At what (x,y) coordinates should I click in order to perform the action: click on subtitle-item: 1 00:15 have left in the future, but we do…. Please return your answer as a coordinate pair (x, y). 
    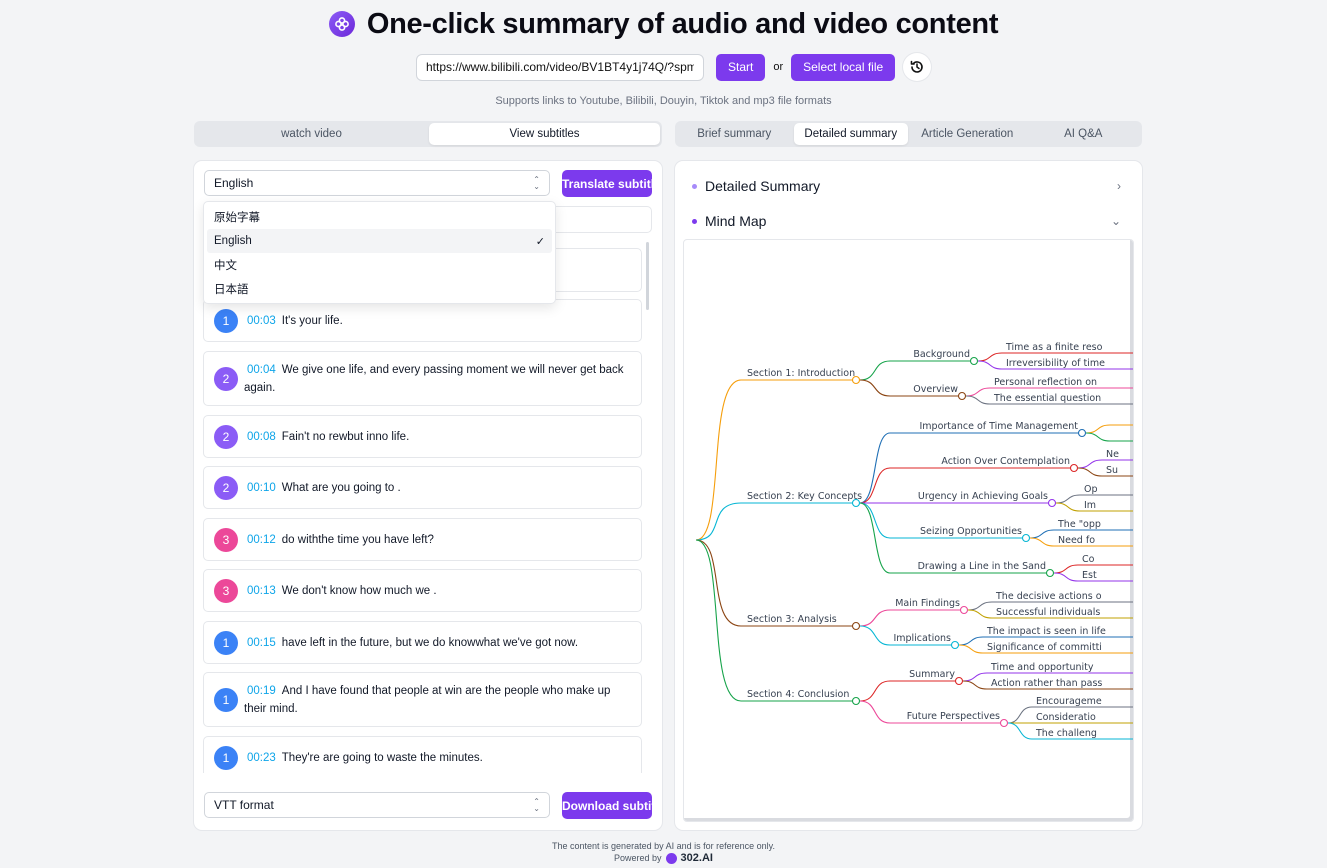
    Looking at the image, I should click on (422, 642).